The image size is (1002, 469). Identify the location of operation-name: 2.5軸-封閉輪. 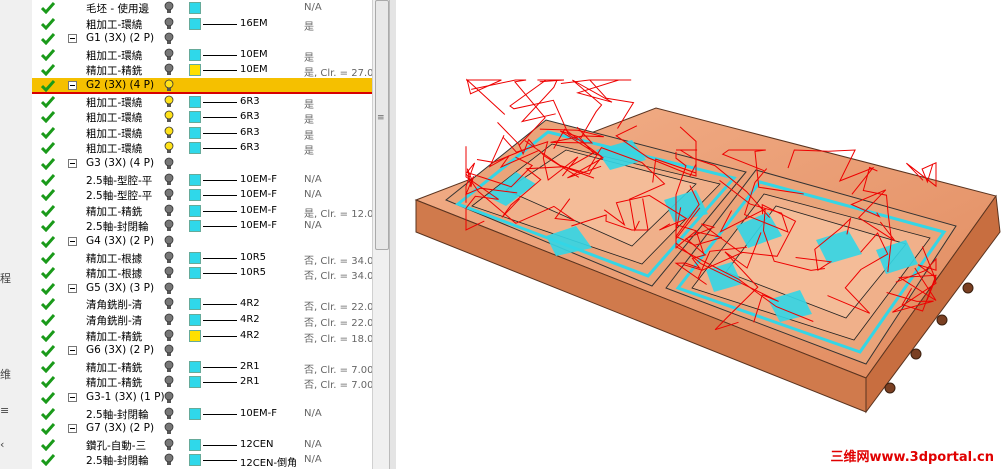
(117, 227).